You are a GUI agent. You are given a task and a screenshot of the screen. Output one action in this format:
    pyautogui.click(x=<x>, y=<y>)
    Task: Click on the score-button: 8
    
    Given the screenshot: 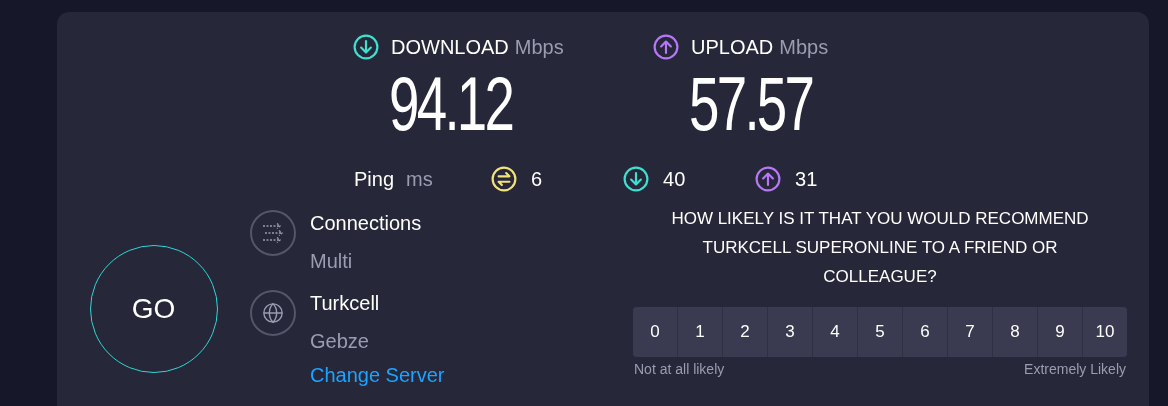 What is the action you would take?
    pyautogui.click(x=1015, y=332)
    